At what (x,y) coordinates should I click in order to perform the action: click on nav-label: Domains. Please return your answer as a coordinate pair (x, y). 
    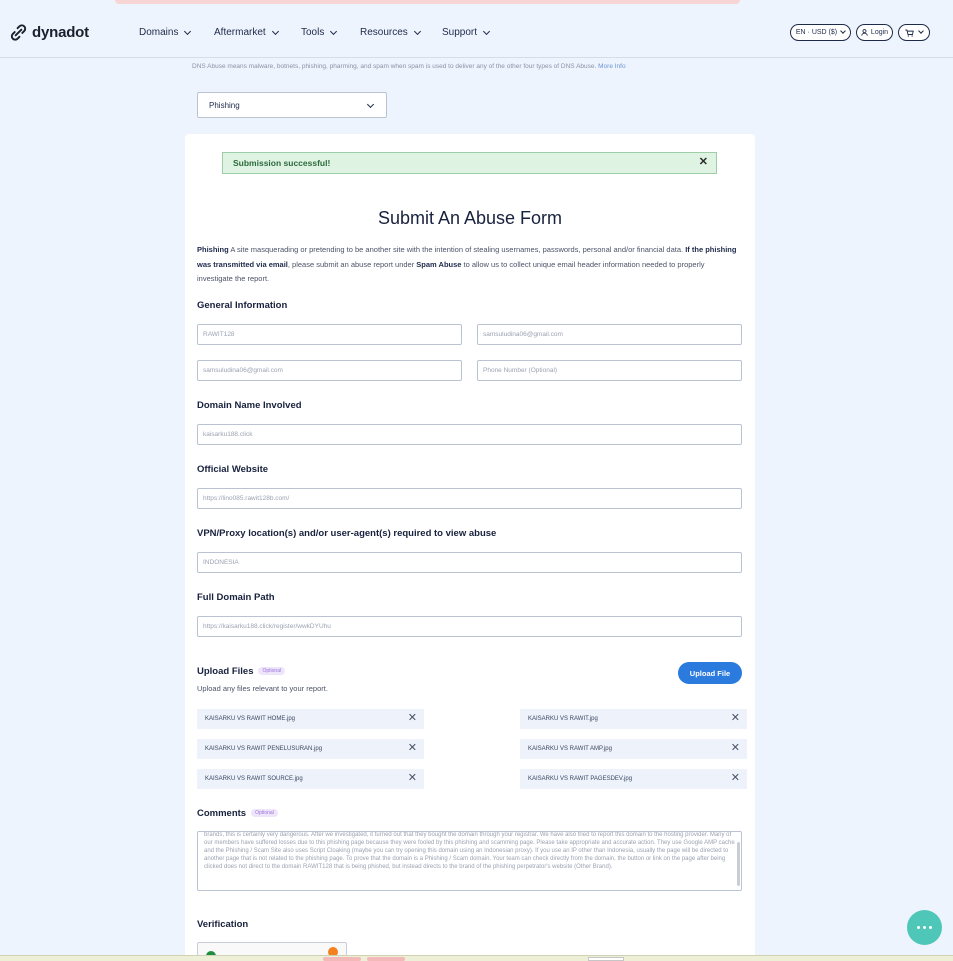
    Looking at the image, I should click on (159, 32).